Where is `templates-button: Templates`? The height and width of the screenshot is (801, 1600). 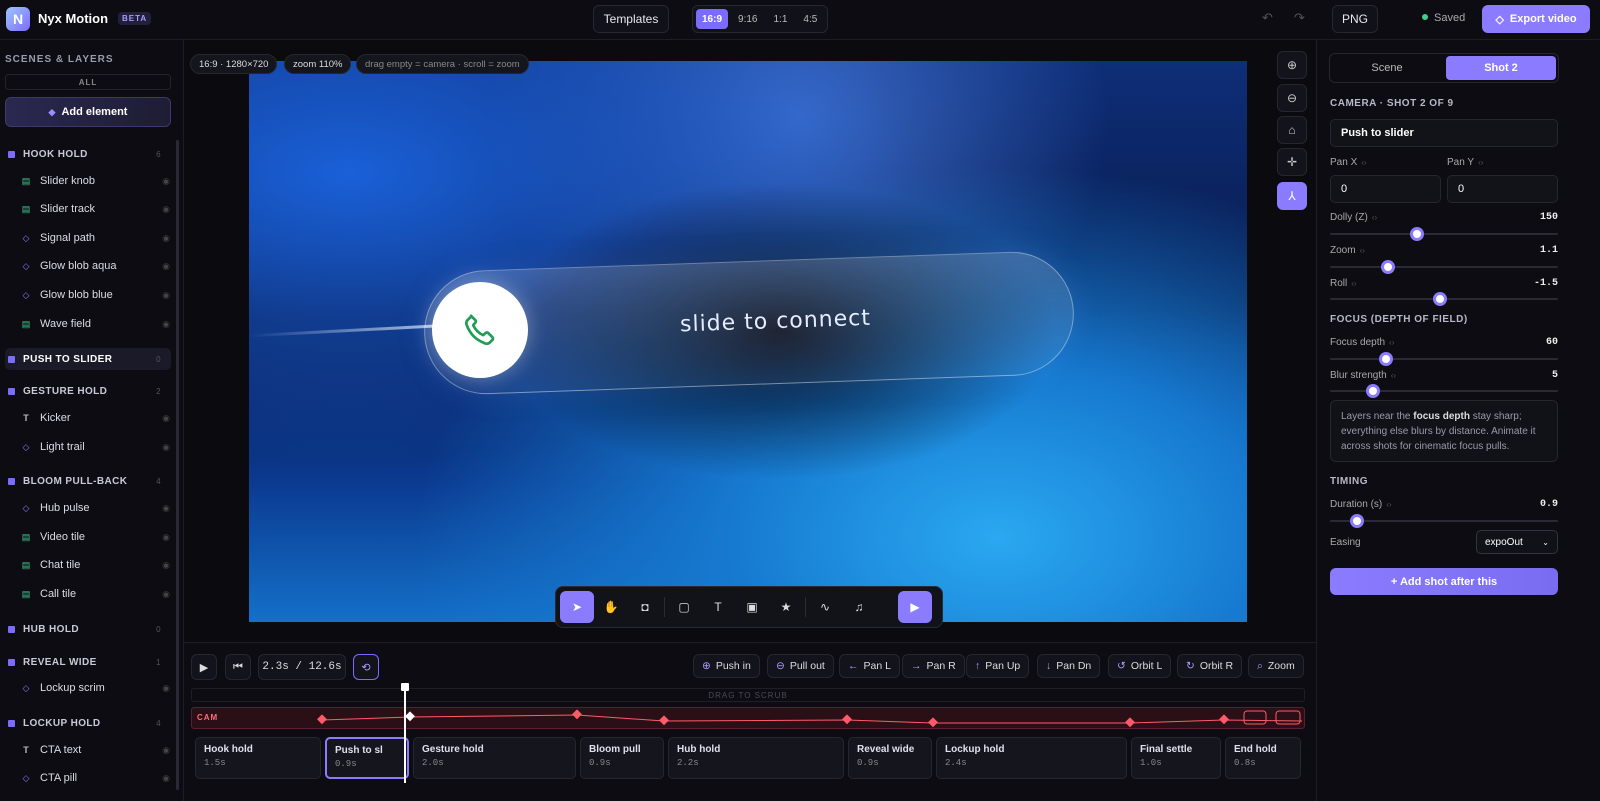
templates-button: Templates is located at coordinates (631, 19).